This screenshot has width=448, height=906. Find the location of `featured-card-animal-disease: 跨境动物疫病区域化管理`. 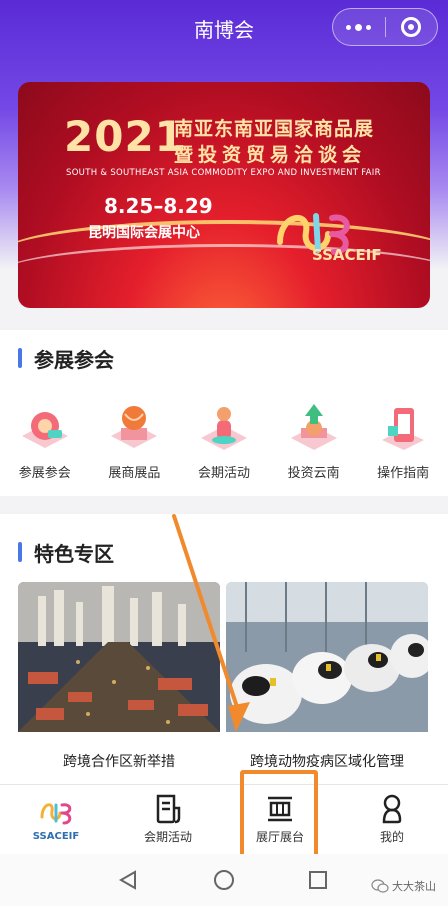

featured-card-animal-disease: 跨境动物疫病区域化管理 is located at coordinates (327, 682).